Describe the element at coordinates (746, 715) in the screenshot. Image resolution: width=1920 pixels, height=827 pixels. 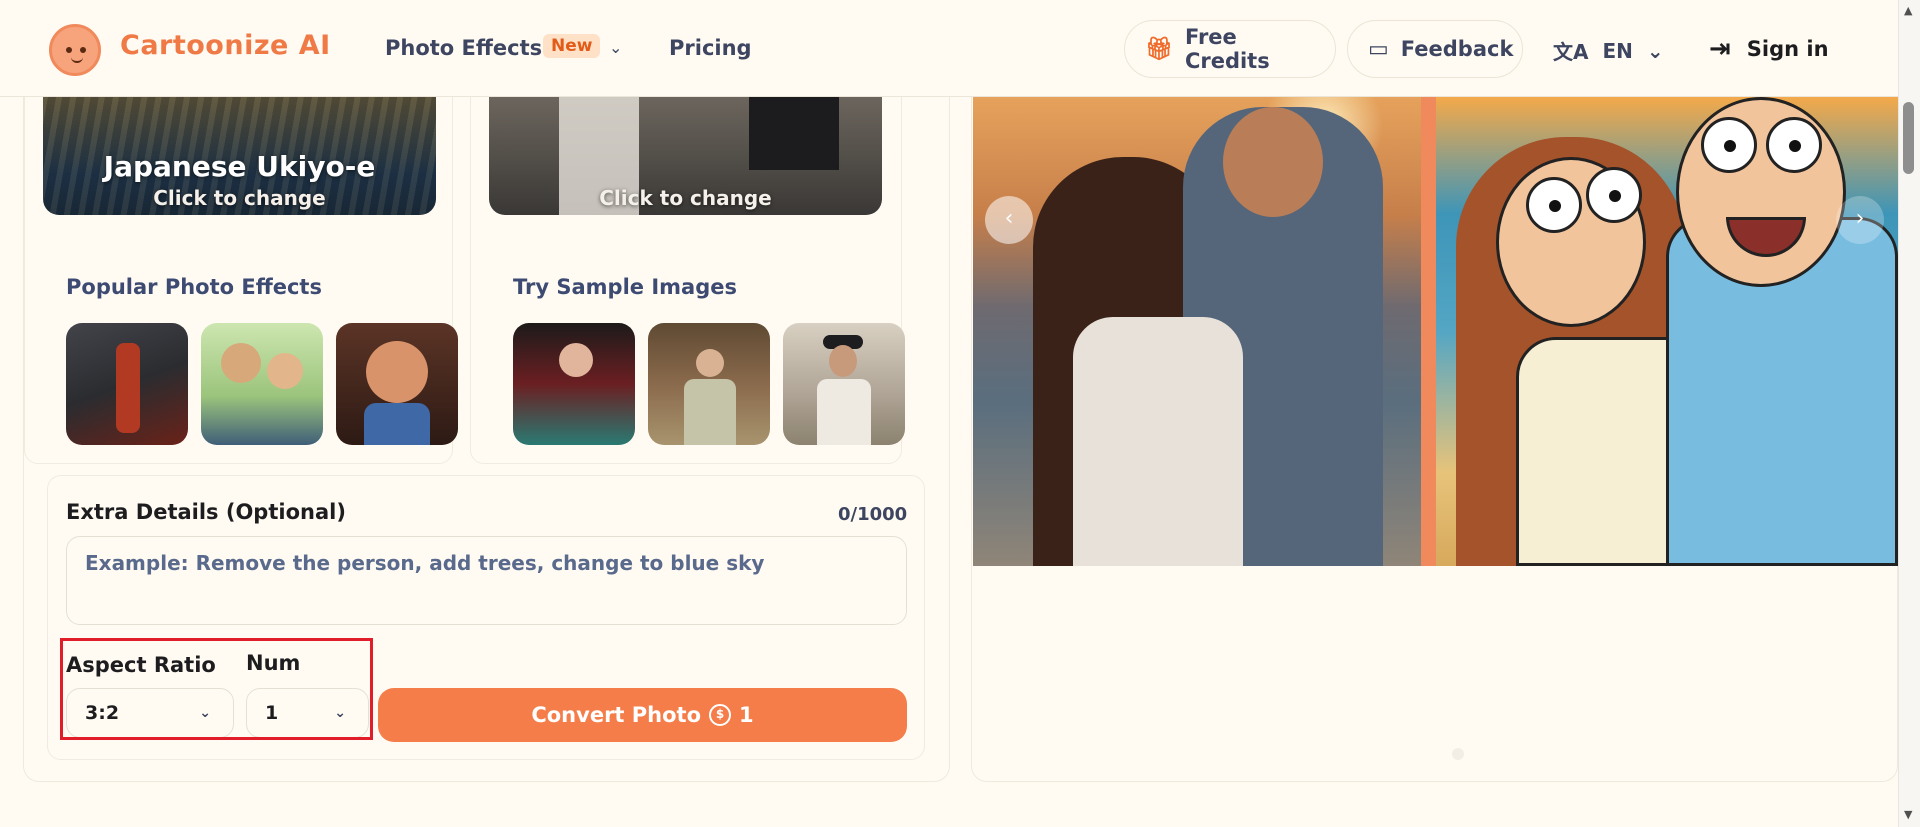
I see `convert-cost: 1` at that location.